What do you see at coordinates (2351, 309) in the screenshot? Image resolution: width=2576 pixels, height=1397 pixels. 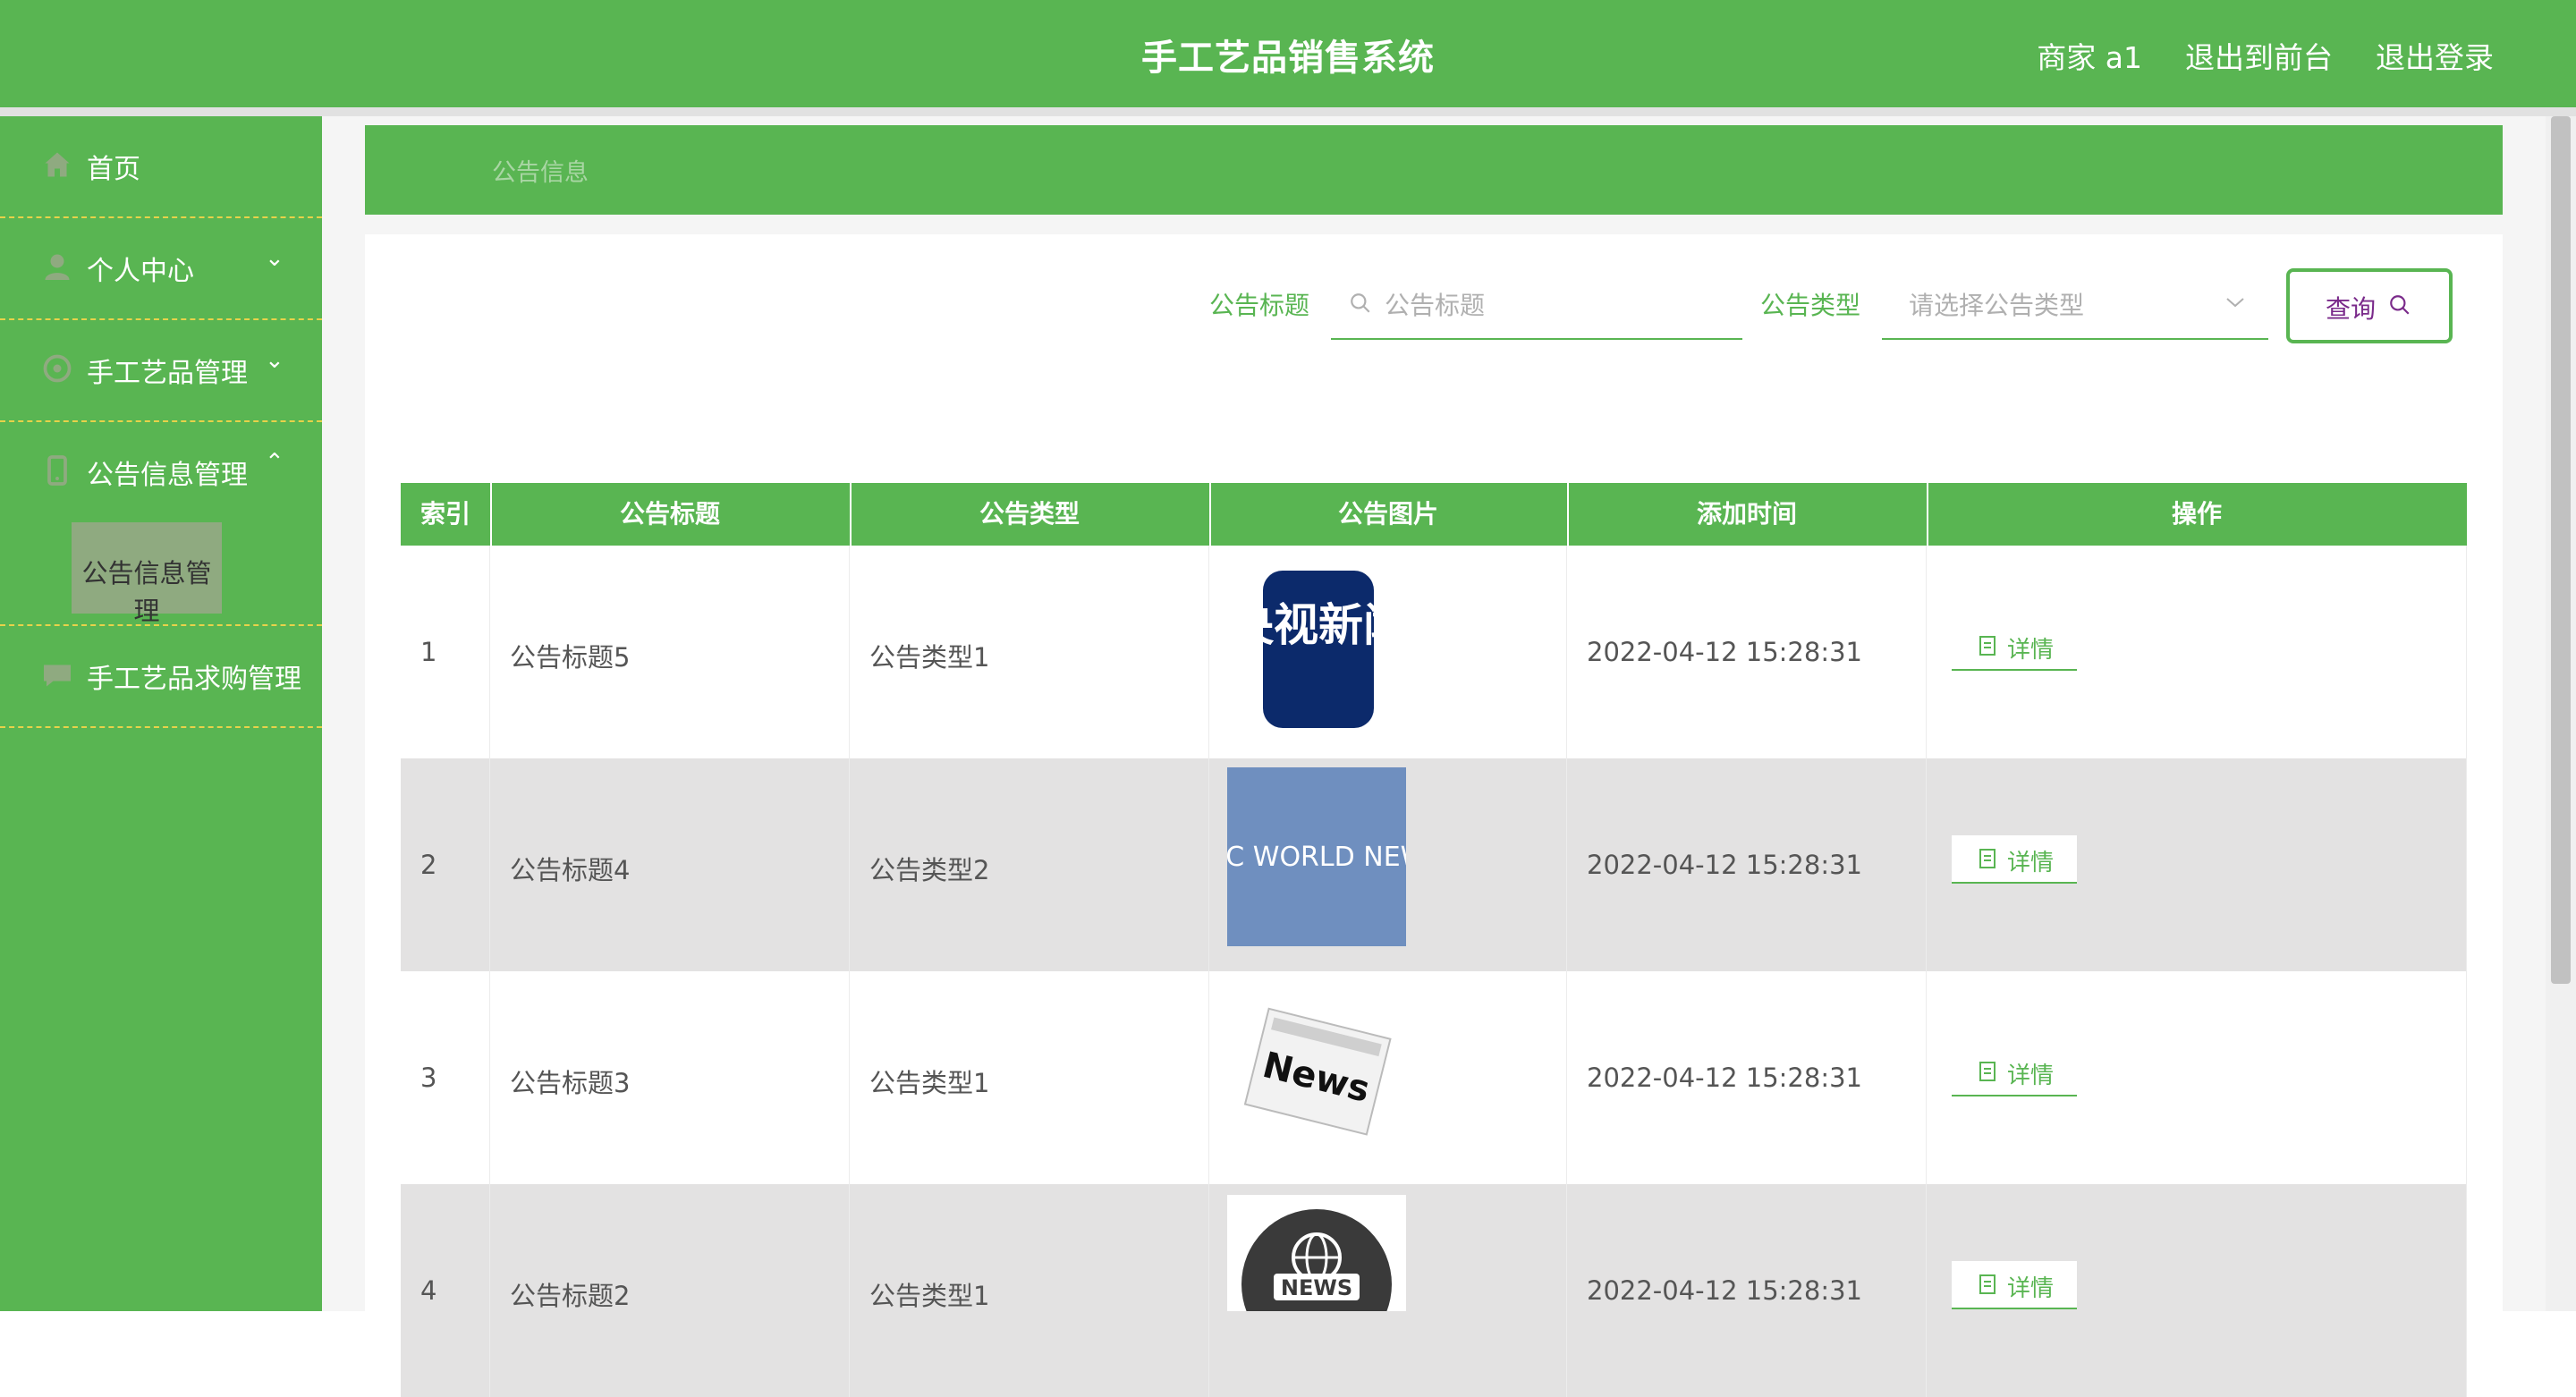 I see `query-button-label: 查询` at bounding box center [2351, 309].